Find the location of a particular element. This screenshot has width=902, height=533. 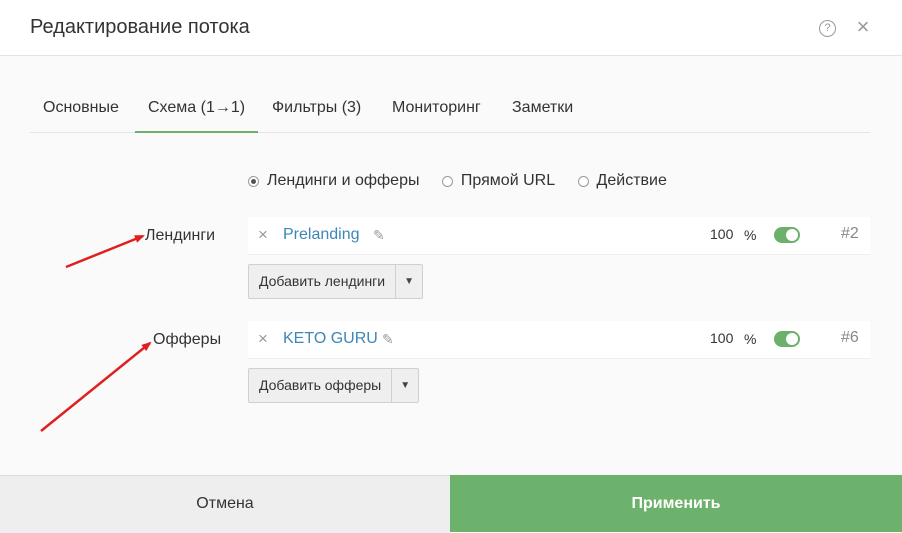

apply-button: Применить is located at coordinates (676, 503).